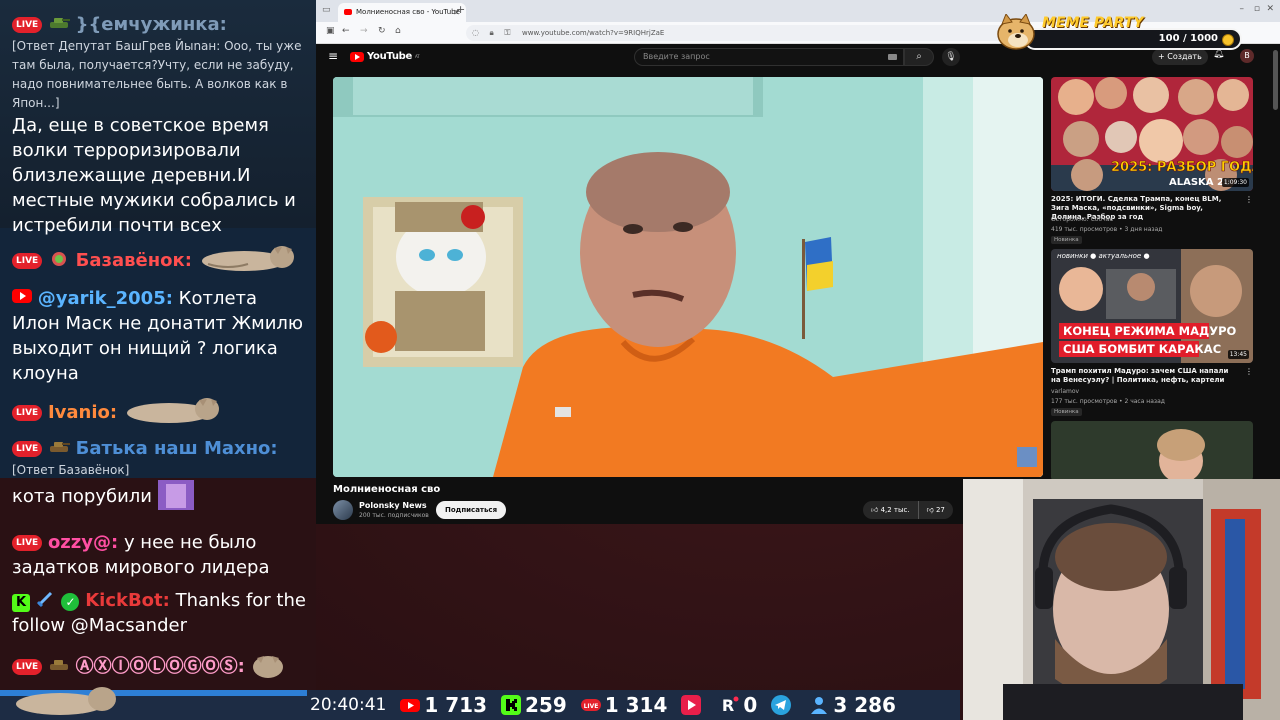 Image resolution: width=1280 pixels, height=720 pixels. What do you see at coordinates (394, 515) in the screenshot?
I see `channel-subscribers: 200 тыс. подписчиков` at bounding box center [394, 515].